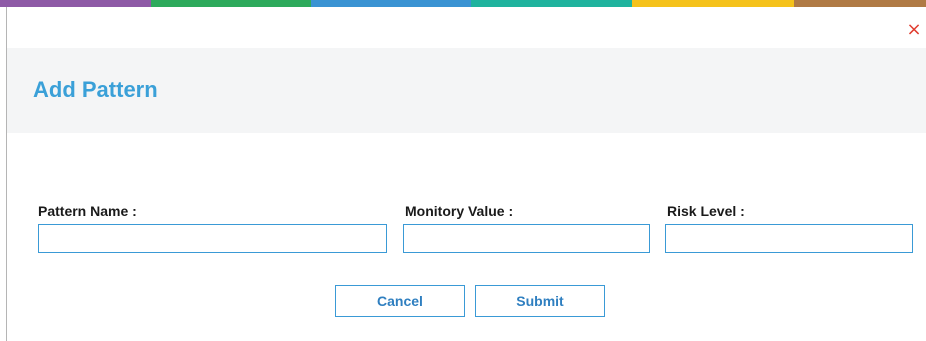 Image resolution: width=926 pixels, height=341 pixels. I want to click on accent-segment-purple, so click(75, 3).